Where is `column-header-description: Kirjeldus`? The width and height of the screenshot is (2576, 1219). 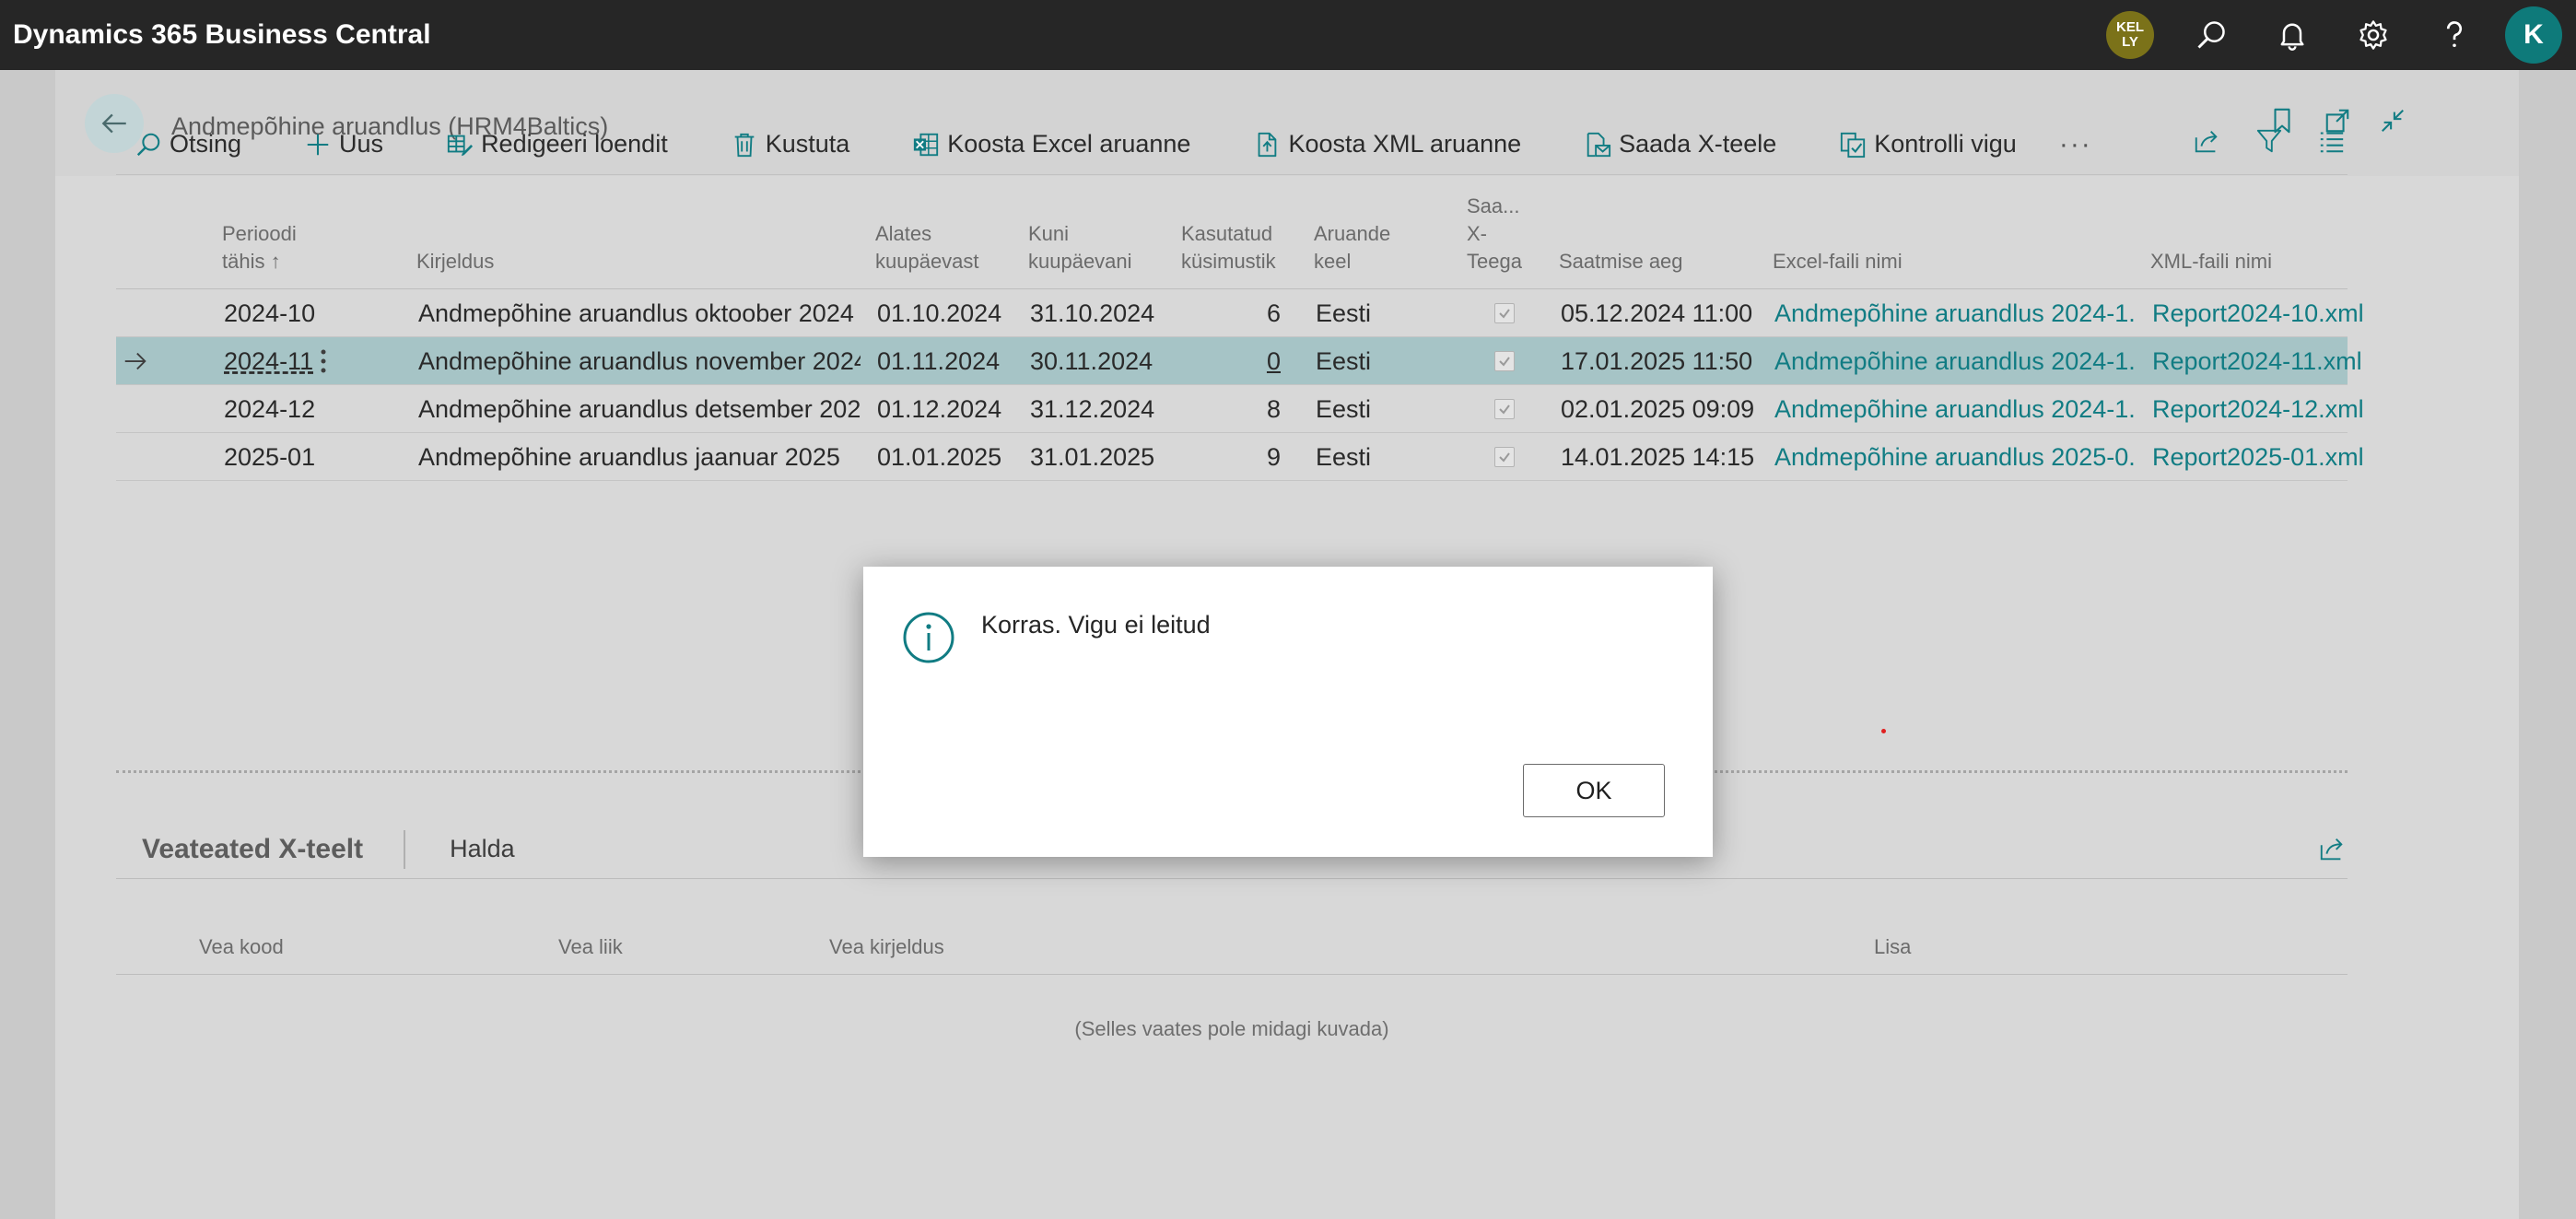 column-header-description: Kirjeldus is located at coordinates (455, 262).